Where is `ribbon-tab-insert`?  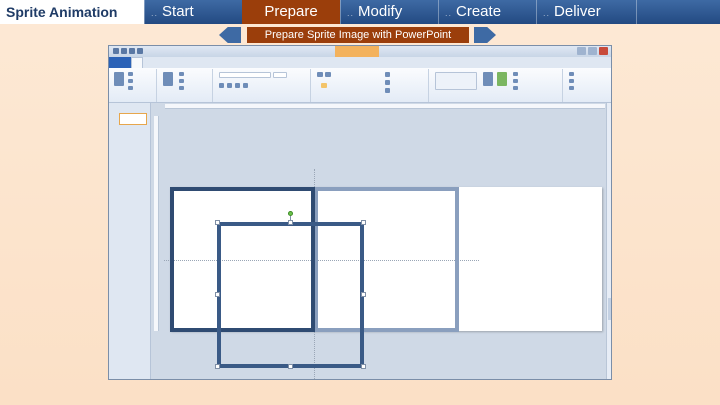
ribbon-tab-insert is located at coordinates (148, 62).